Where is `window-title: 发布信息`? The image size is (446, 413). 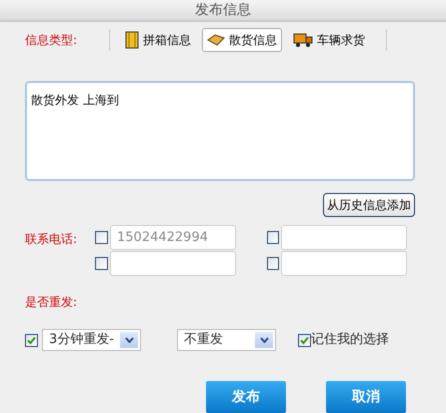
window-title: 发布信息 is located at coordinates (223, 11).